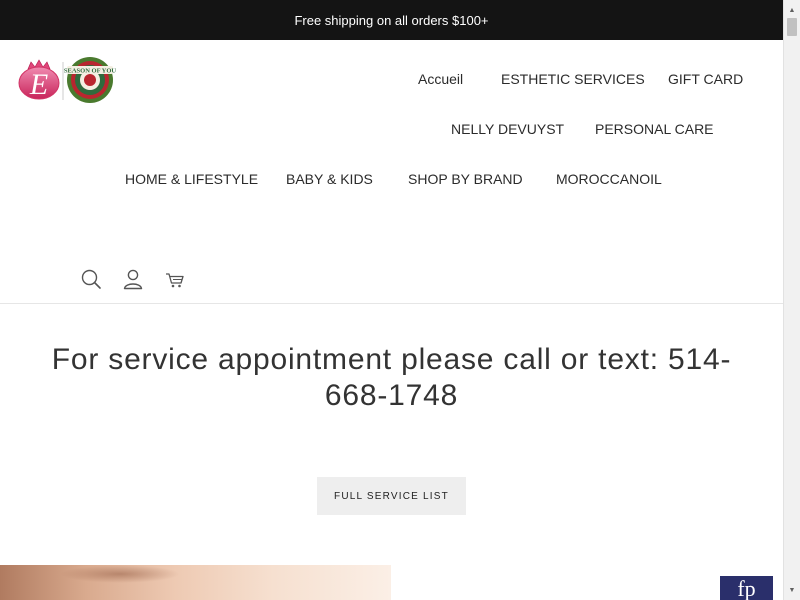 This screenshot has width=800, height=600. I want to click on scrollbar-thumb, so click(792, 27).